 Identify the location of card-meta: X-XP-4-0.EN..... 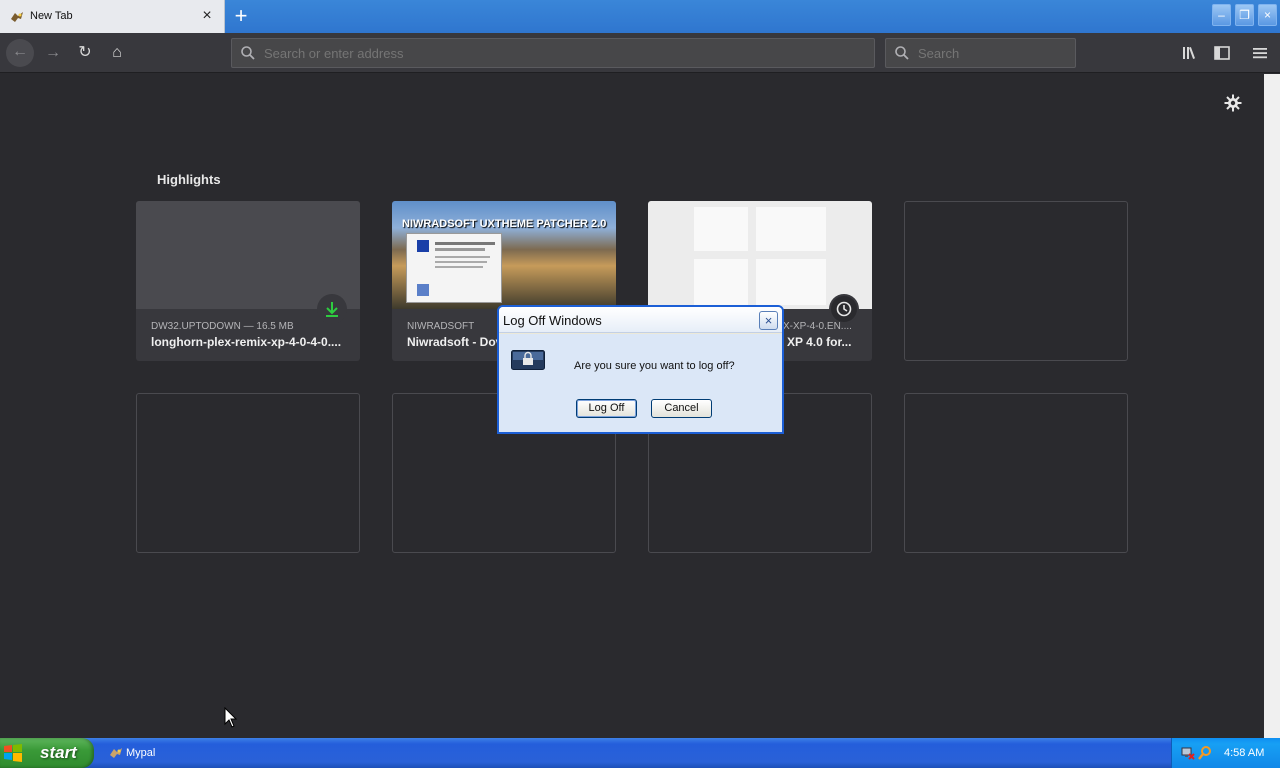
(817, 326).